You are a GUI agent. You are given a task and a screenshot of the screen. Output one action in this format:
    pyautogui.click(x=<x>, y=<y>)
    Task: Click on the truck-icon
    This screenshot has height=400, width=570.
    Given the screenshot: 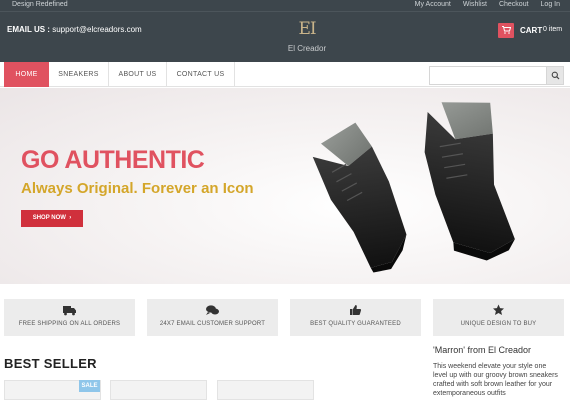 What is the action you would take?
    pyautogui.click(x=69, y=311)
    